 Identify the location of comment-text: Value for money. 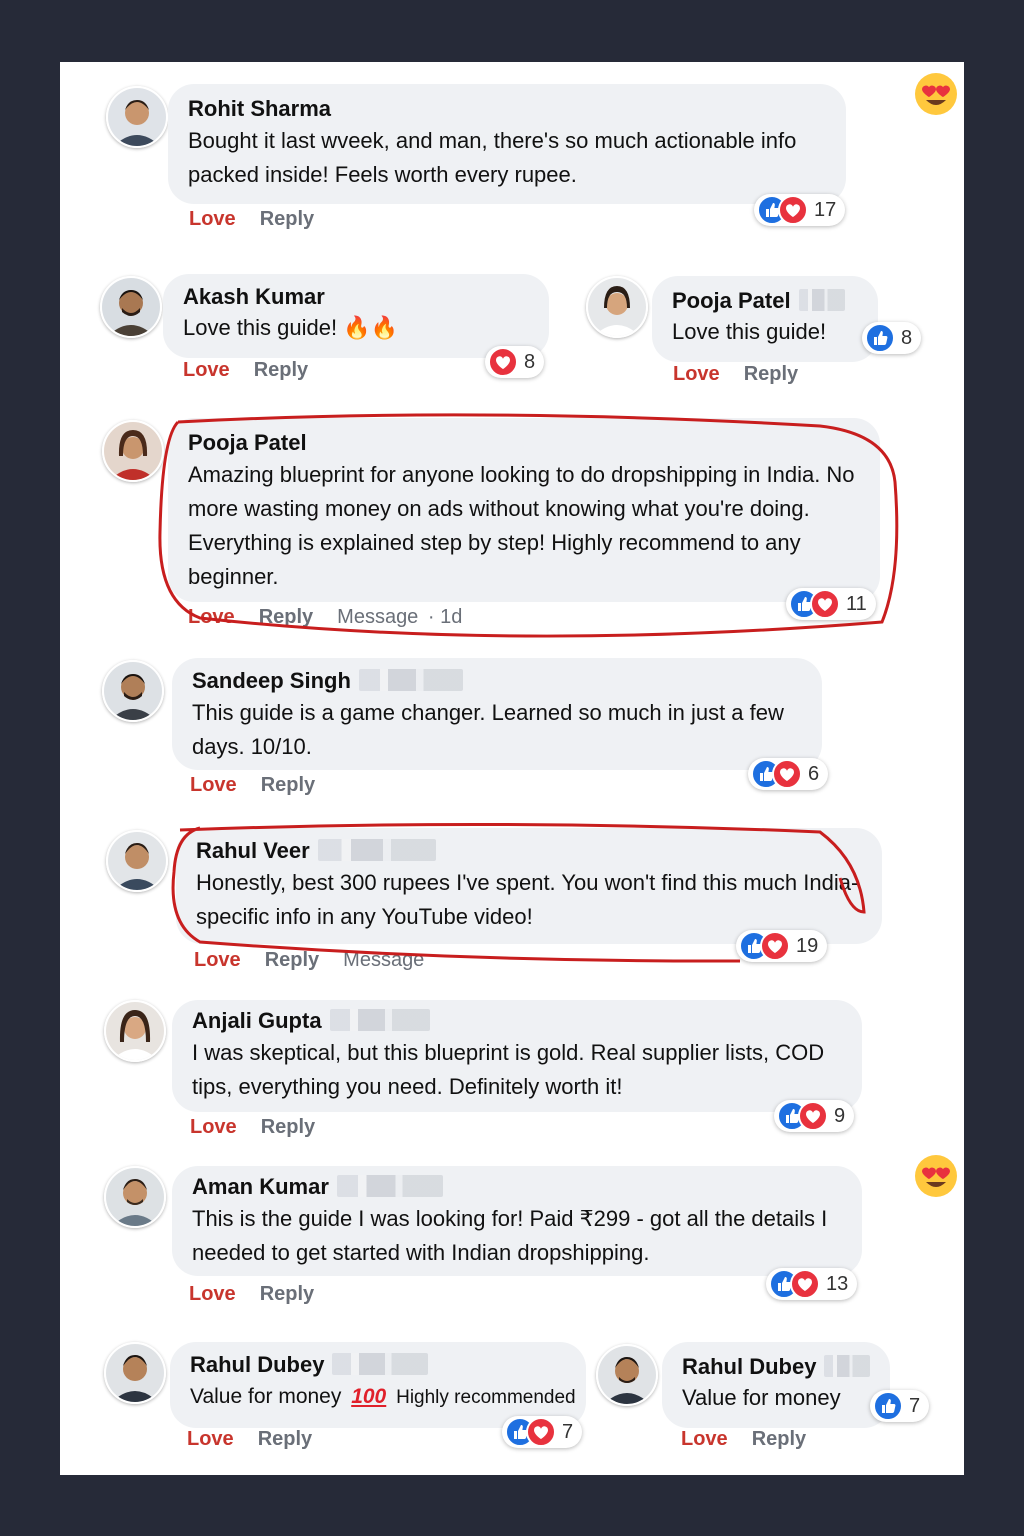
(761, 1397).